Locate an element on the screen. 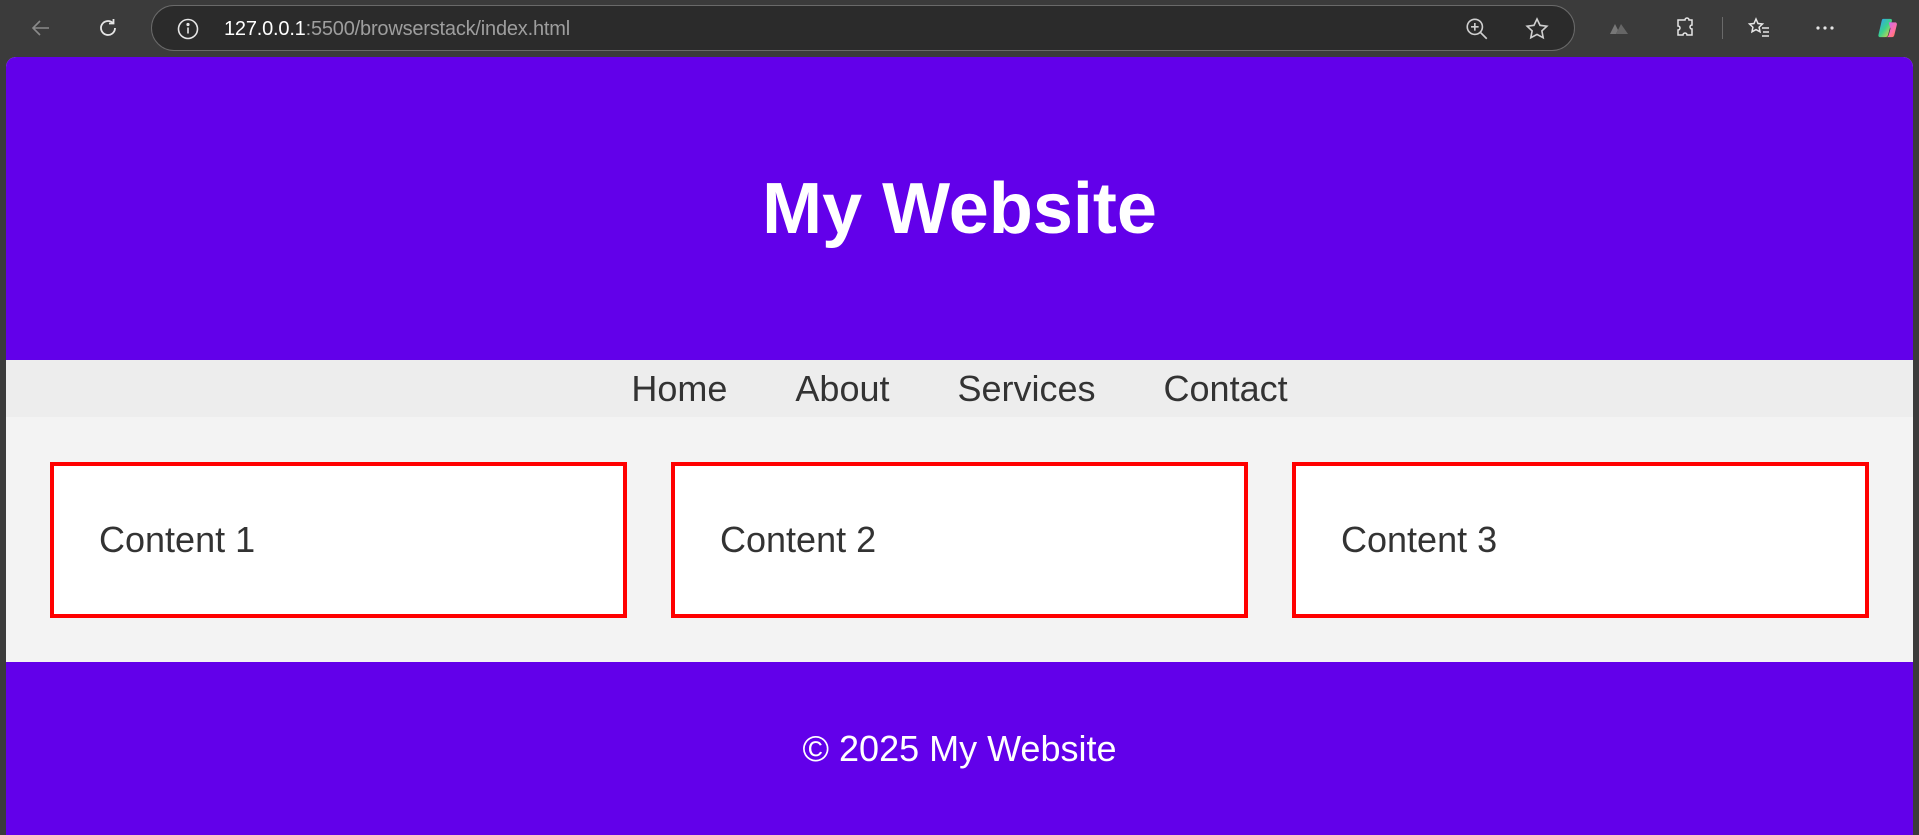 This screenshot has width=1919, height=835. puzzle-icon is located at coordinates (1685, 28).